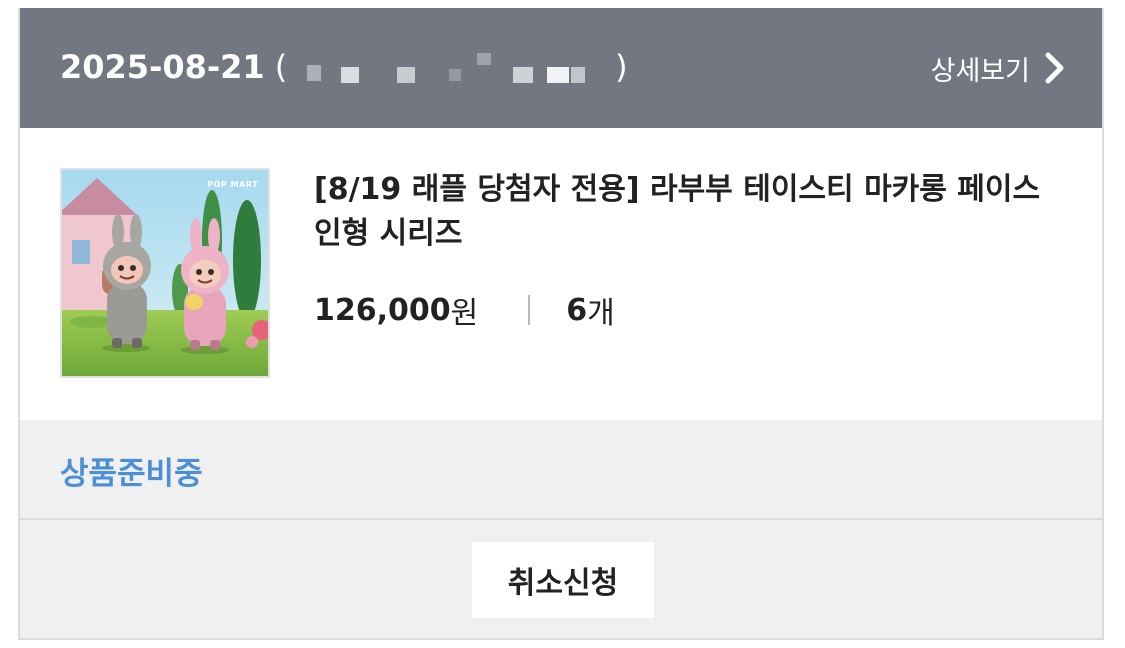  I want to click on order-date-row: 2025-08-21 ( ), so click(344, 67).